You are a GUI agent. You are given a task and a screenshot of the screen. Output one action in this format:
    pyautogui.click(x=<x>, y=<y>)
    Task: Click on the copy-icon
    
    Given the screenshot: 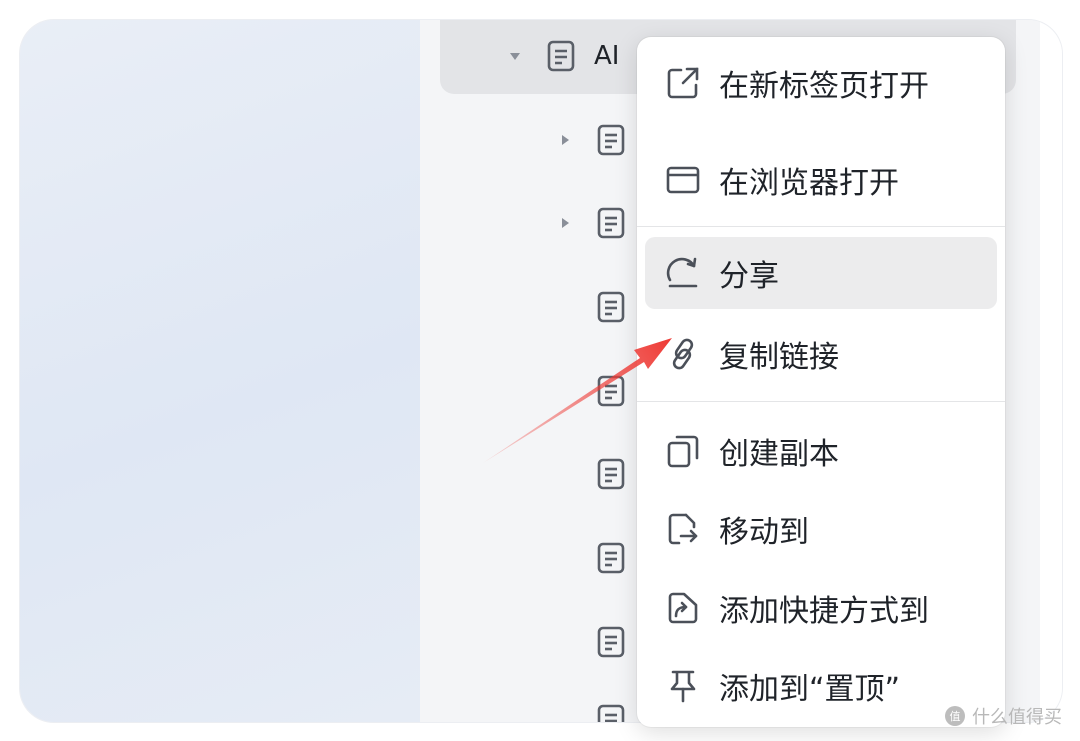 What is the action you would take?
    pyautogui.click(x=683, y=451)
    